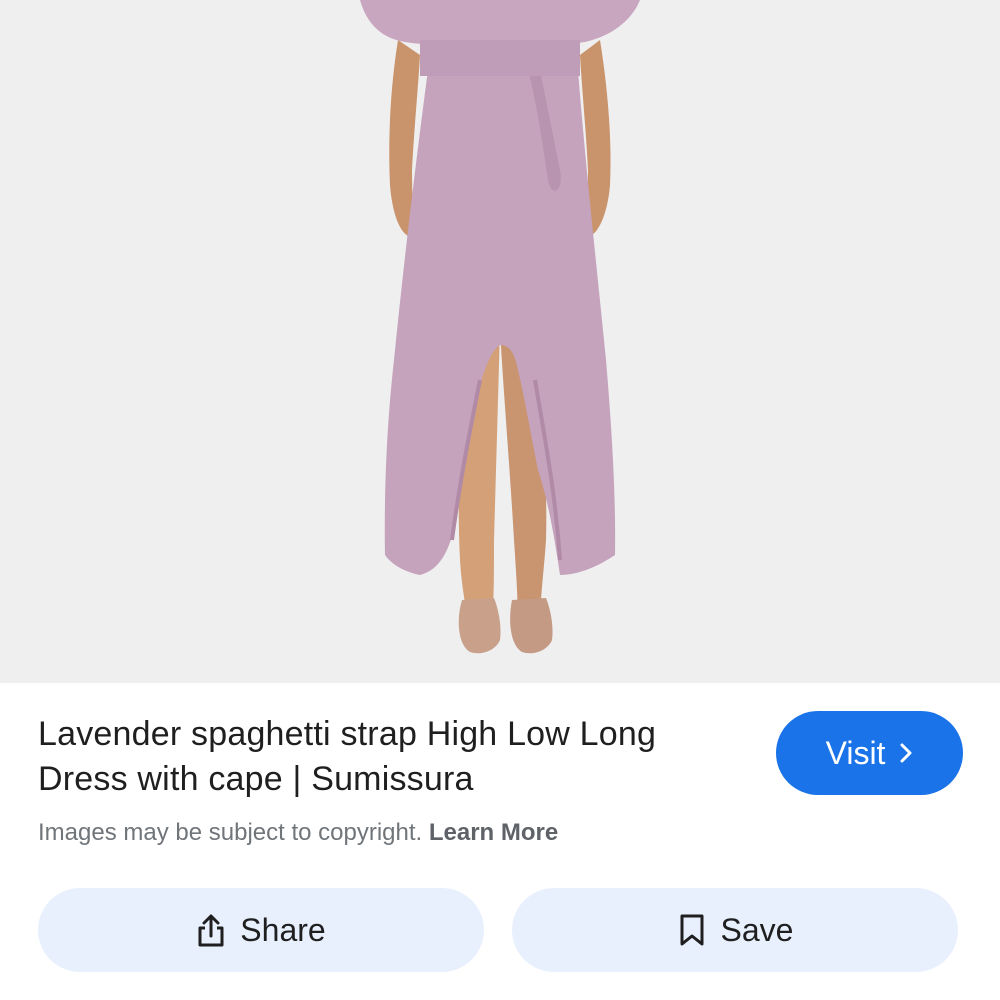  I want to click on chevron-right-icon, so click(906, 753).